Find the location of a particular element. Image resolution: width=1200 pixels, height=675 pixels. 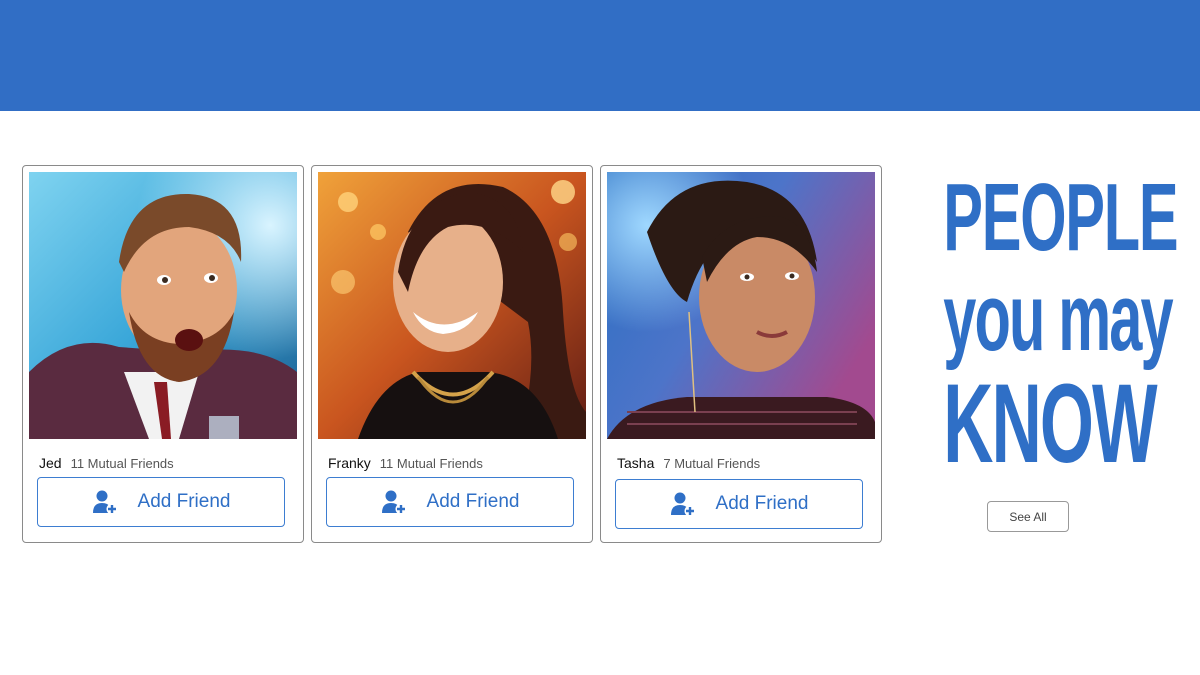

title-line-3: KNOW is located at coordinates (1050, 423).